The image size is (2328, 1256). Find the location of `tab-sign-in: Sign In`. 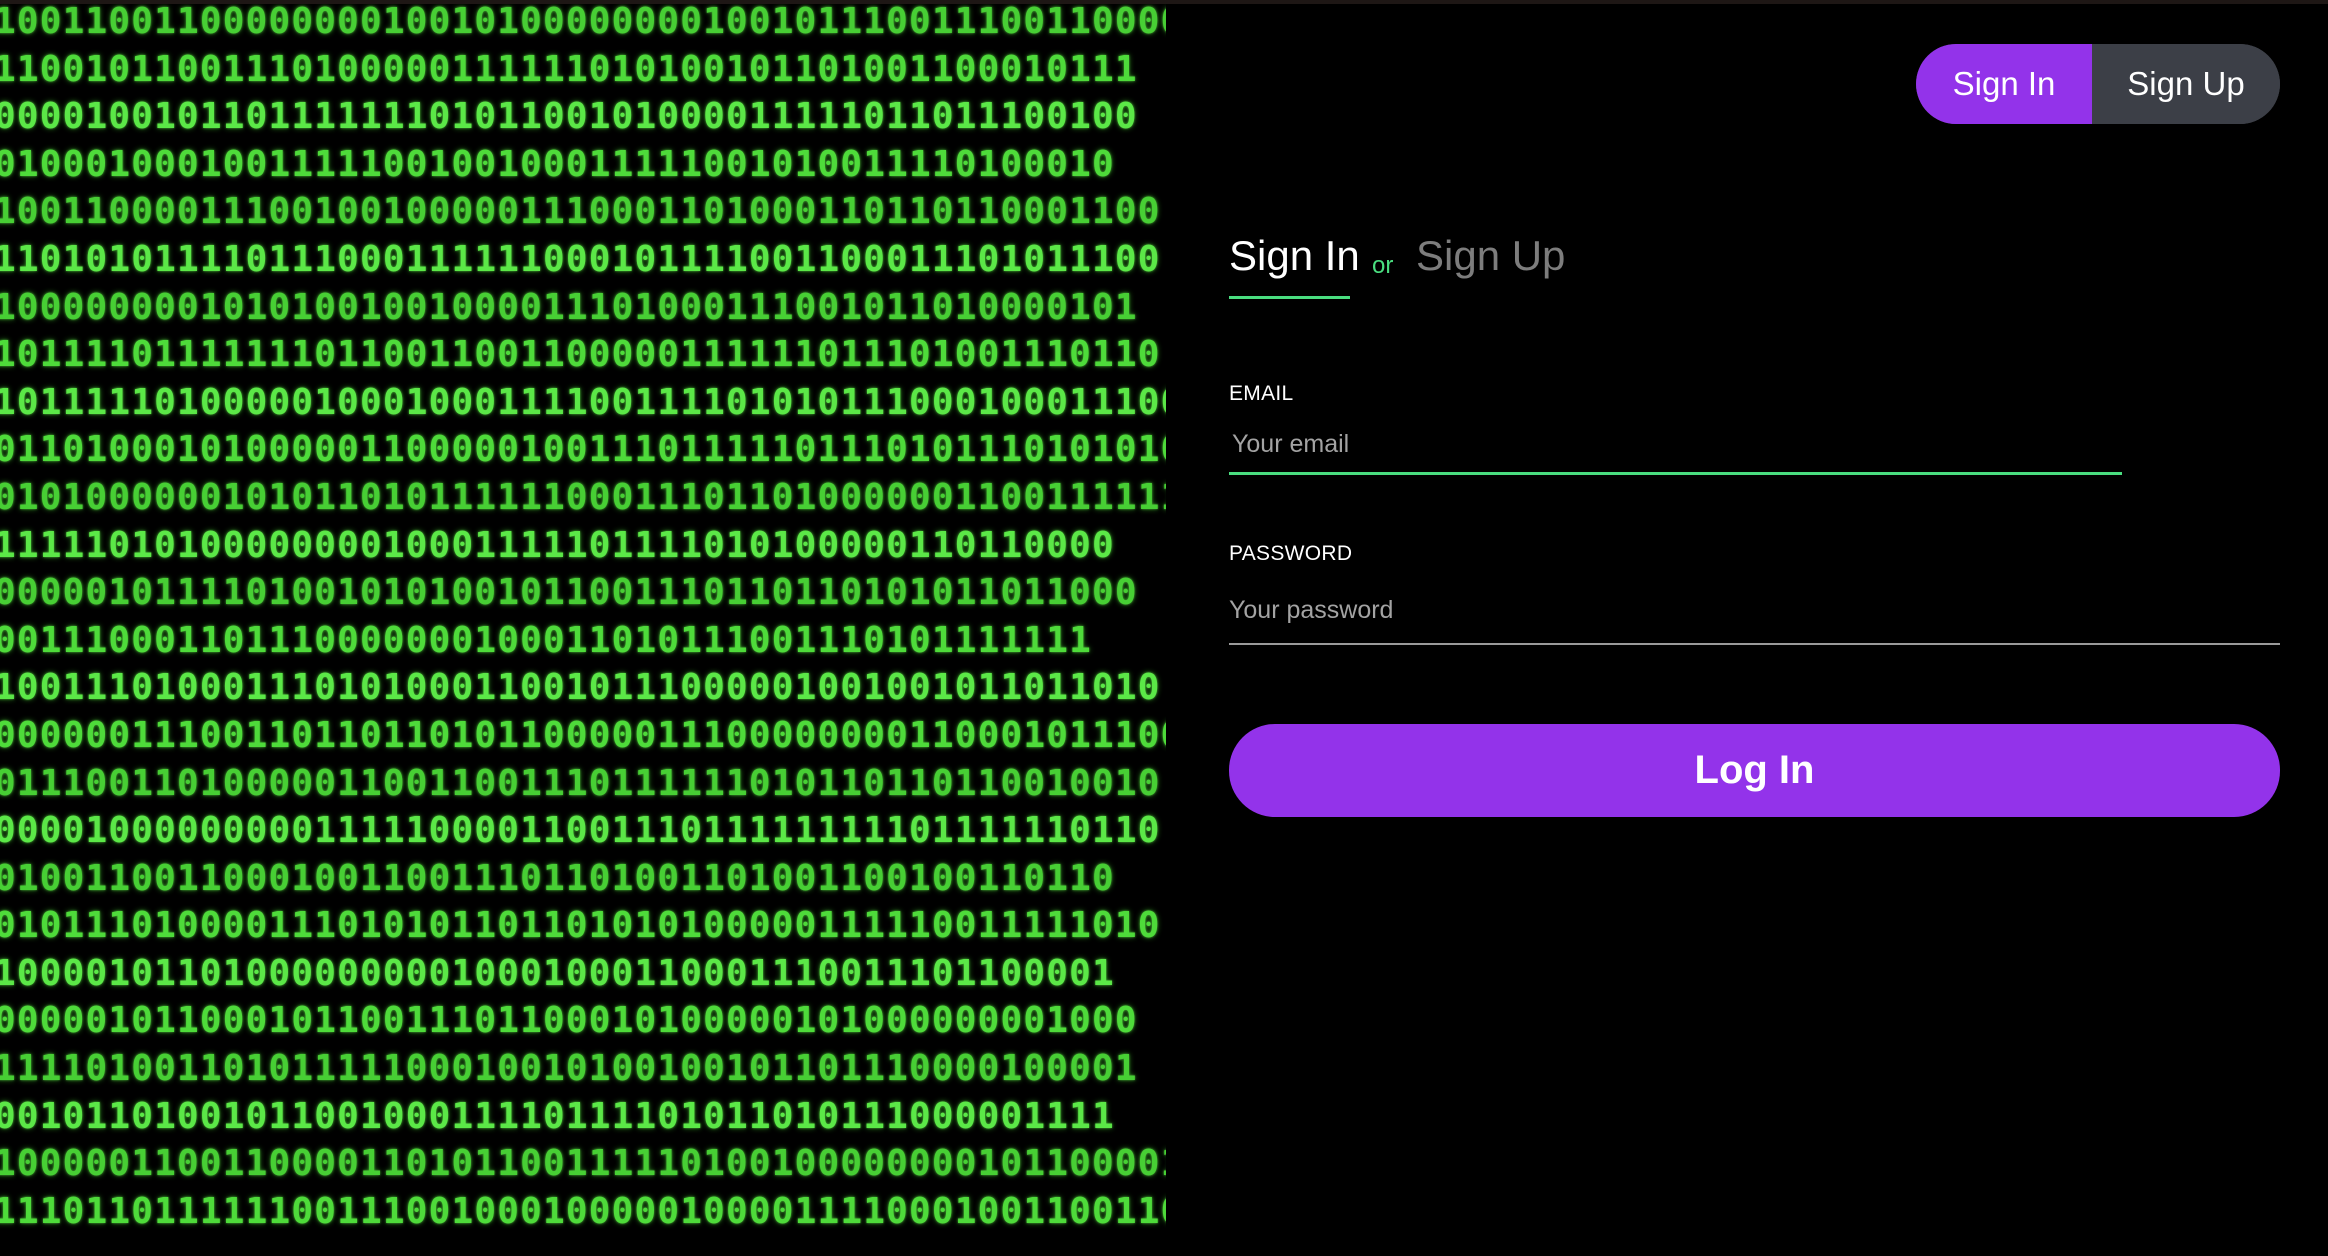

tab-sign-in: Sign In is located at coordinates (1294, 256).